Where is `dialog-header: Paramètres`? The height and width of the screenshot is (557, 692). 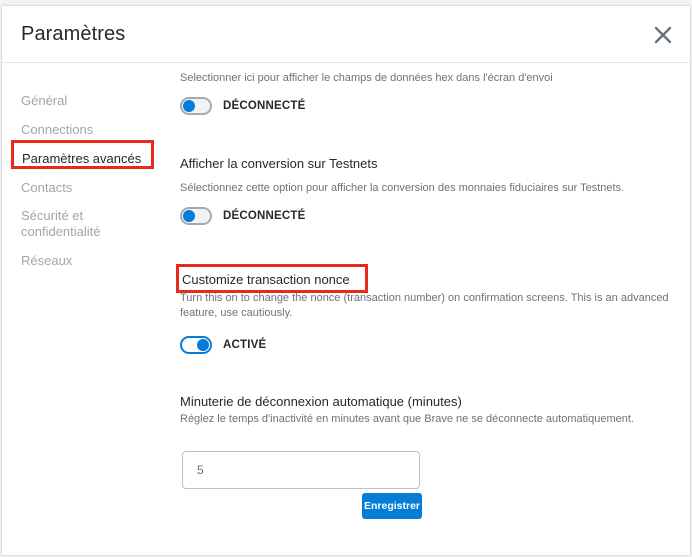
dialog-header: Paramètres is located at coordinates (346, 34).